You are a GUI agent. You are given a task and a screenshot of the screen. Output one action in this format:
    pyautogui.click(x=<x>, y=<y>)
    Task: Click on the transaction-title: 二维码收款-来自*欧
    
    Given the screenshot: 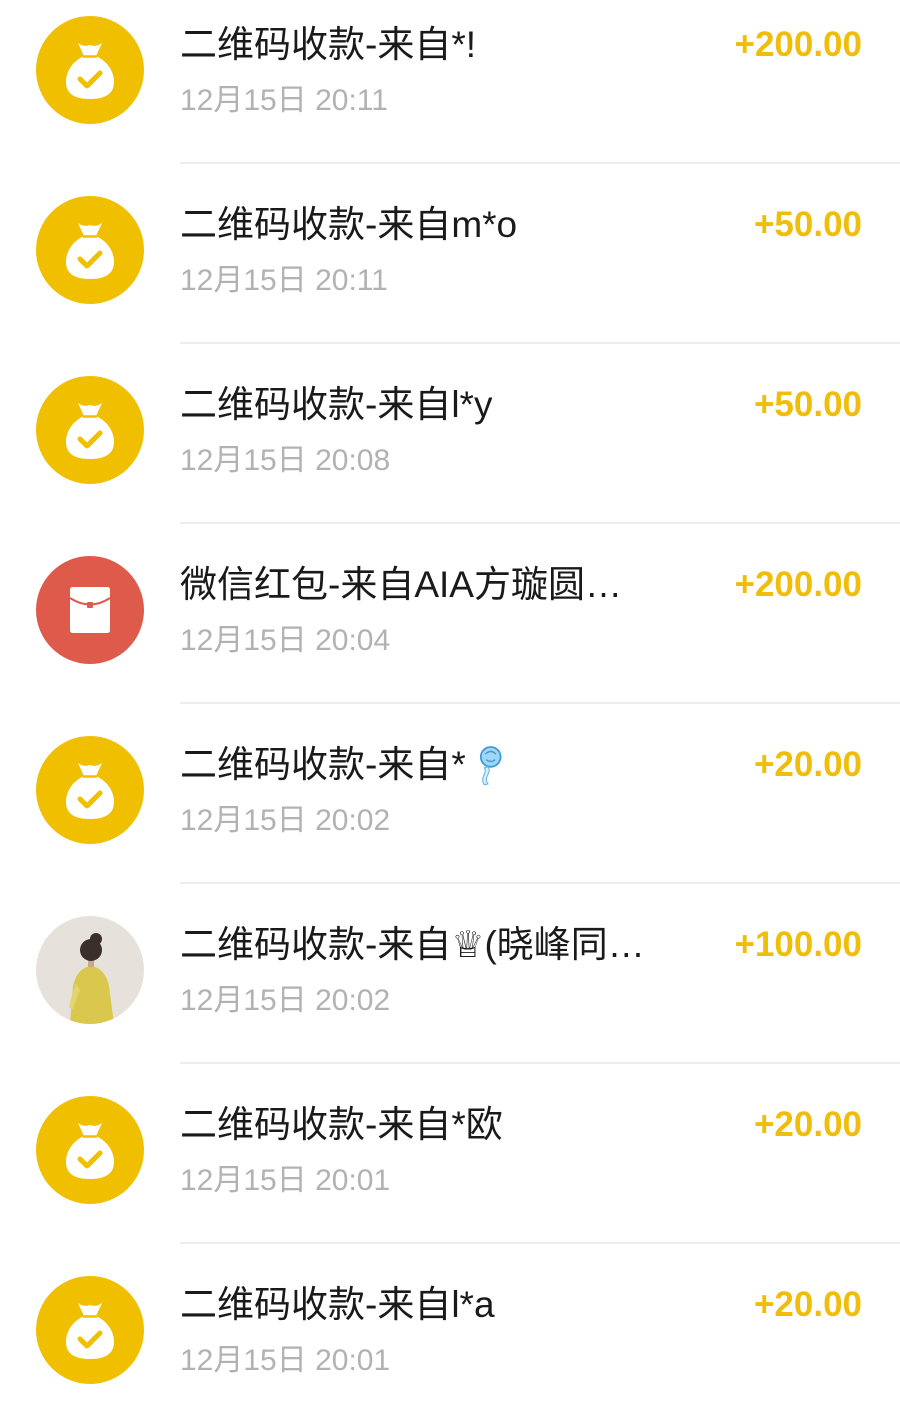 What is the action you would take?
    pyautogui.click(x=341, y=1124)
    